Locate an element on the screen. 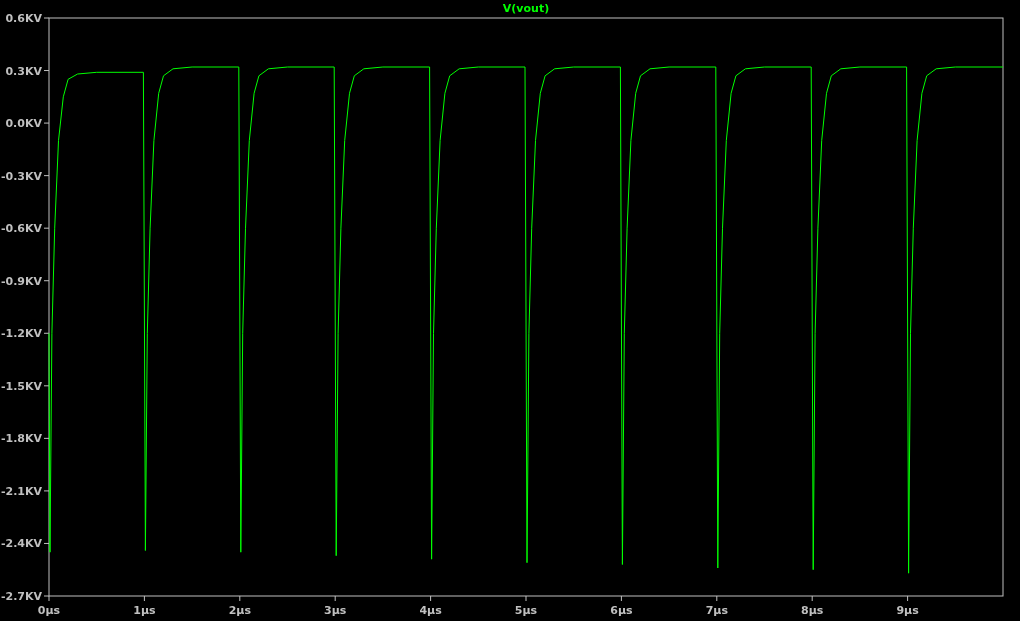  x-tick-label: 6µs is located at coordinates (621, 610).